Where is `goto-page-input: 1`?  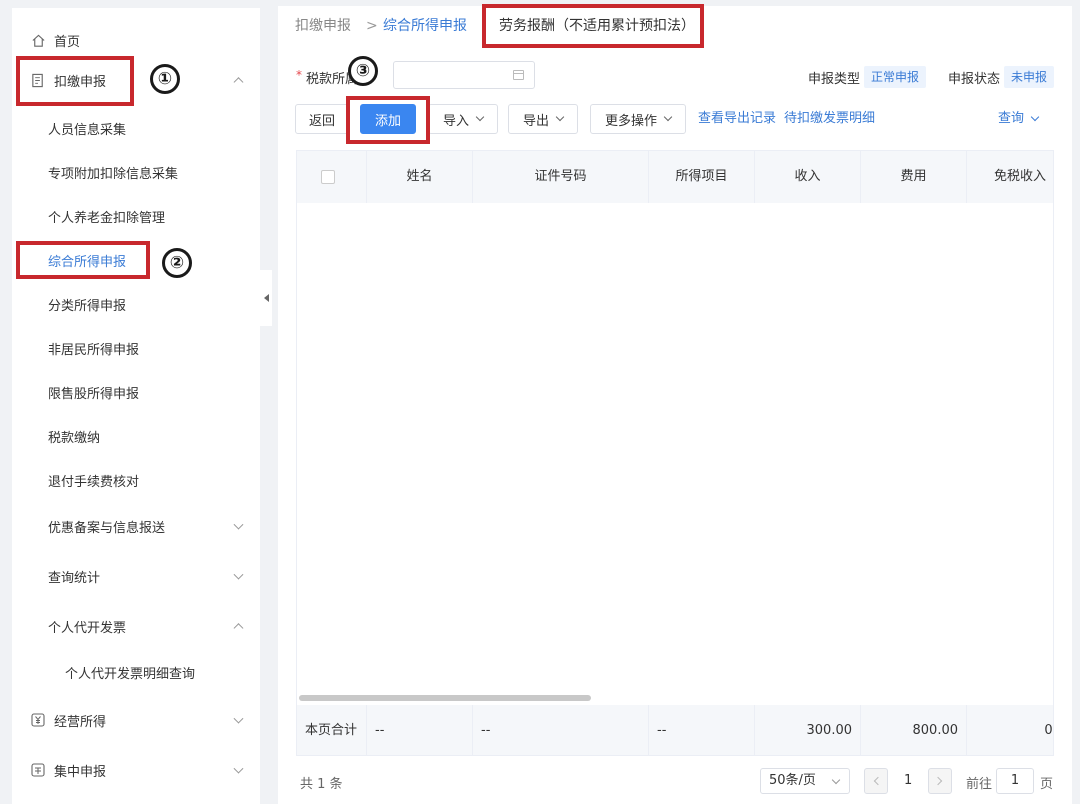
goto-page-input: 1 is located at coordinates (1015, 781).